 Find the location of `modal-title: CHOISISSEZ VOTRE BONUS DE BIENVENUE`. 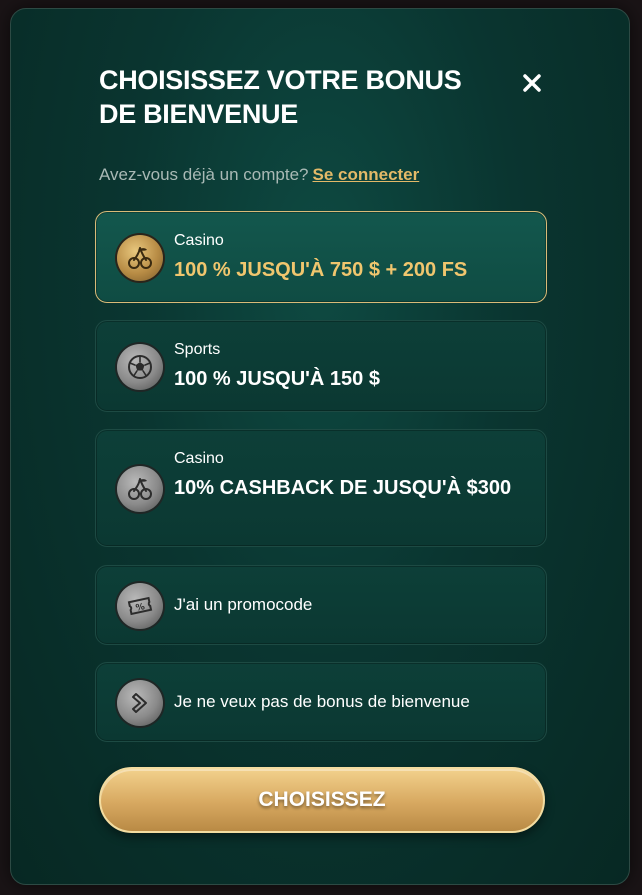

modal-title: CHOISISSEZ VOTRE BONUS DE BIENVENUE is located at coordinates (280, 97).